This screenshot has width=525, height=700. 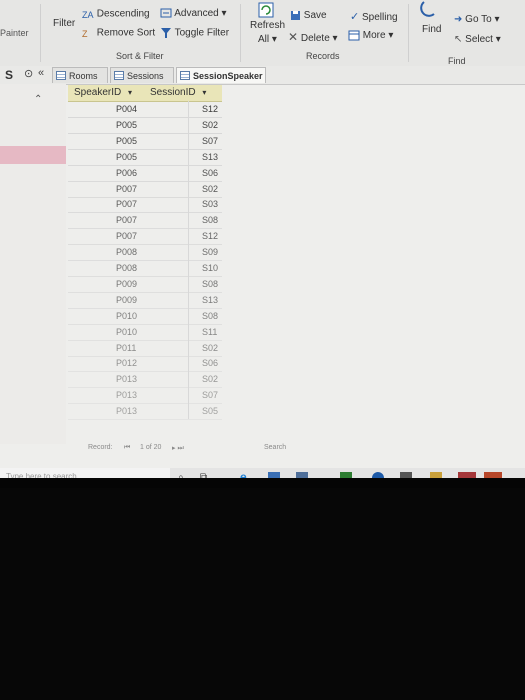 I want to click on tab-sessionspeaker: SessionSpeaker, so click(x=221, y=75).